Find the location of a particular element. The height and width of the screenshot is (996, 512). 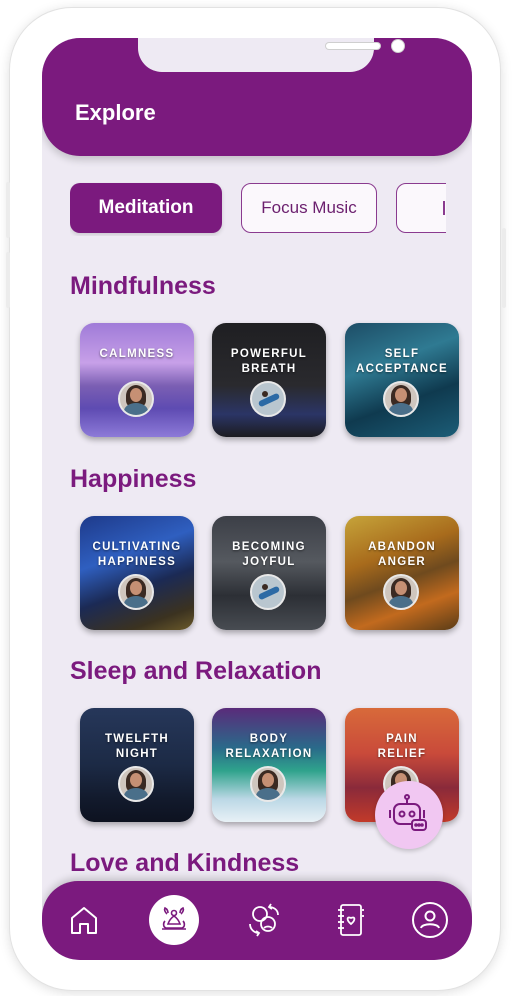

header-bar: Explore is located at coordinates (257, 97).